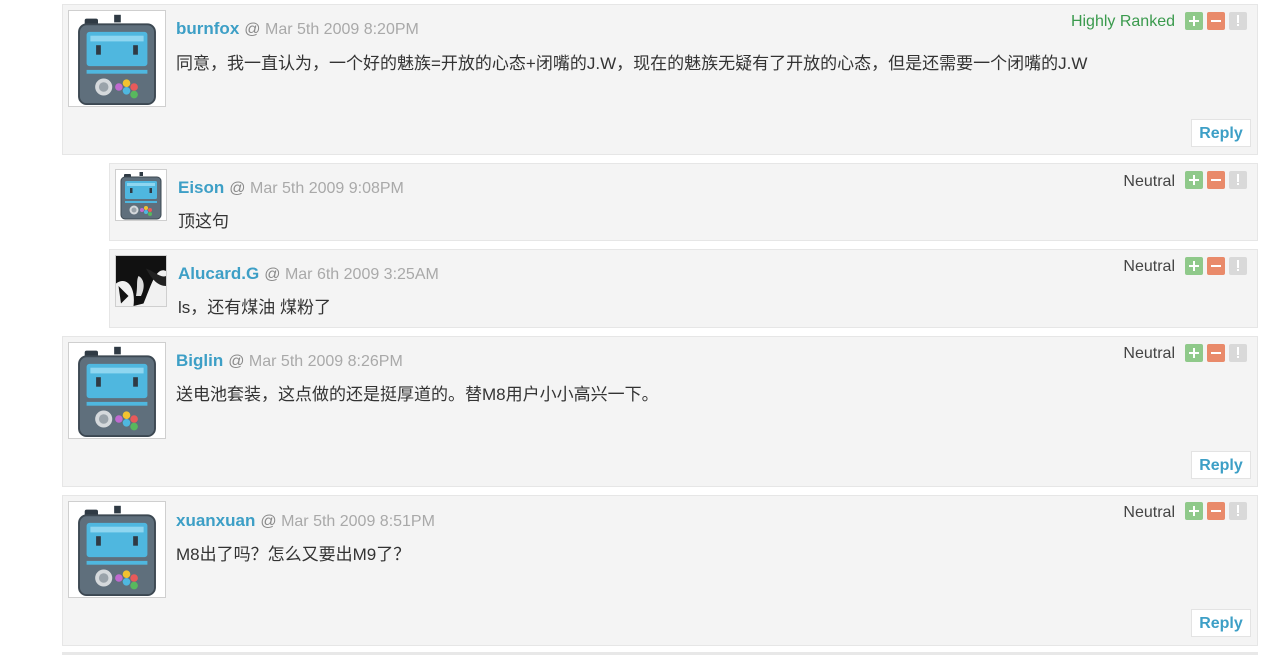  Describe the element at coordinates (199, 360) in the screenshot. I see `author-name: Biglin` at that location.